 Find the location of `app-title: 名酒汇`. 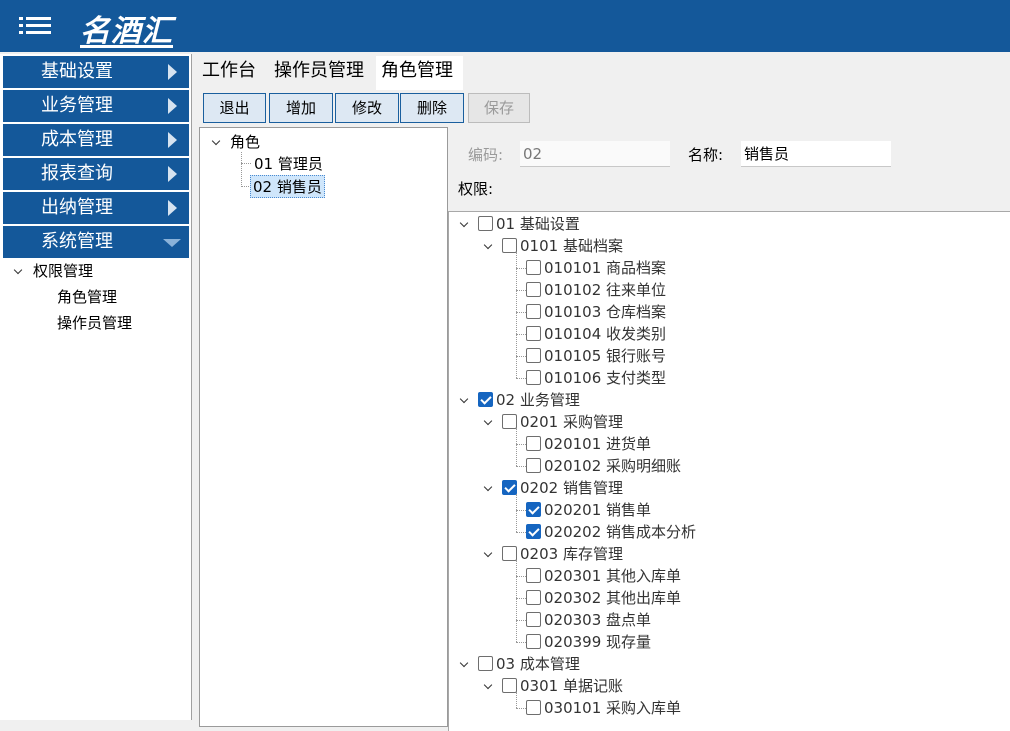

app-title: 名酒汇 is located at coordinates (126, 31).